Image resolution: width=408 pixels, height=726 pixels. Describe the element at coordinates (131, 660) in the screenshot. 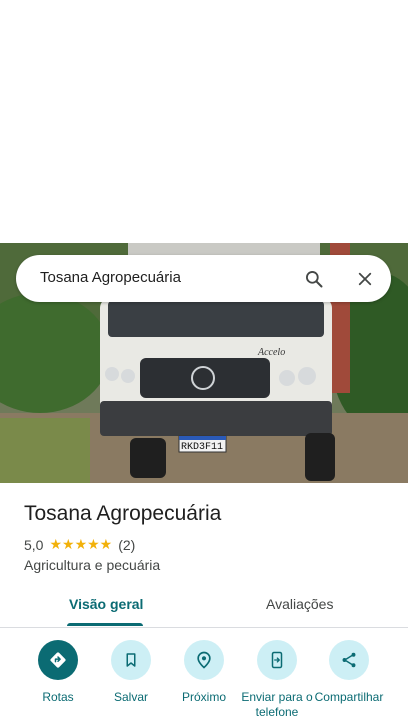

I see `bookmark-icon` at that location.